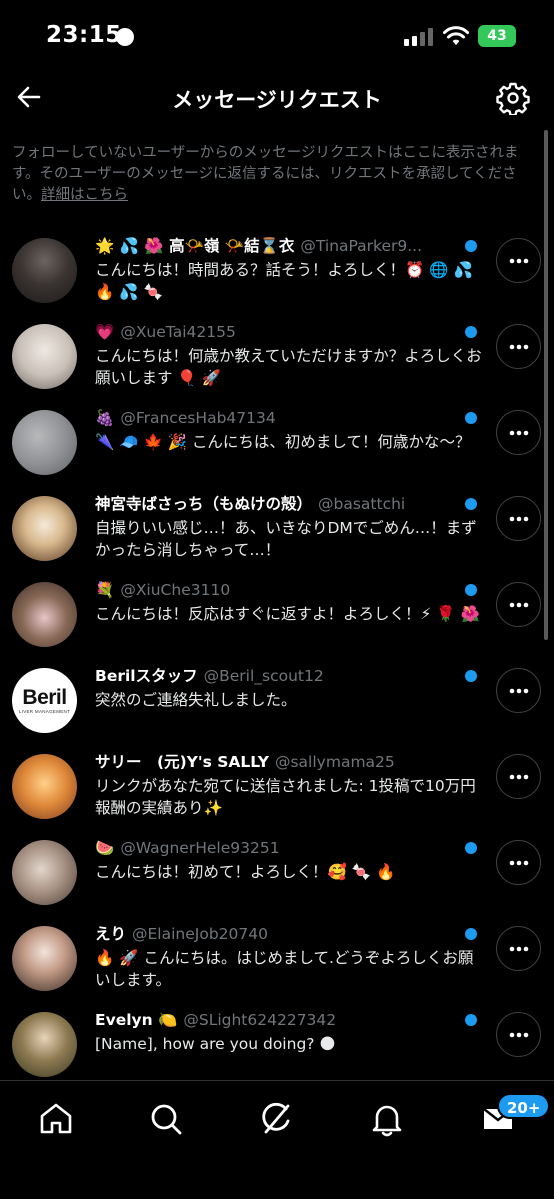  Describe the element at coordinates (175, 590) in the screenshot. I see `user-handle: @XiuChe3110` at that location.